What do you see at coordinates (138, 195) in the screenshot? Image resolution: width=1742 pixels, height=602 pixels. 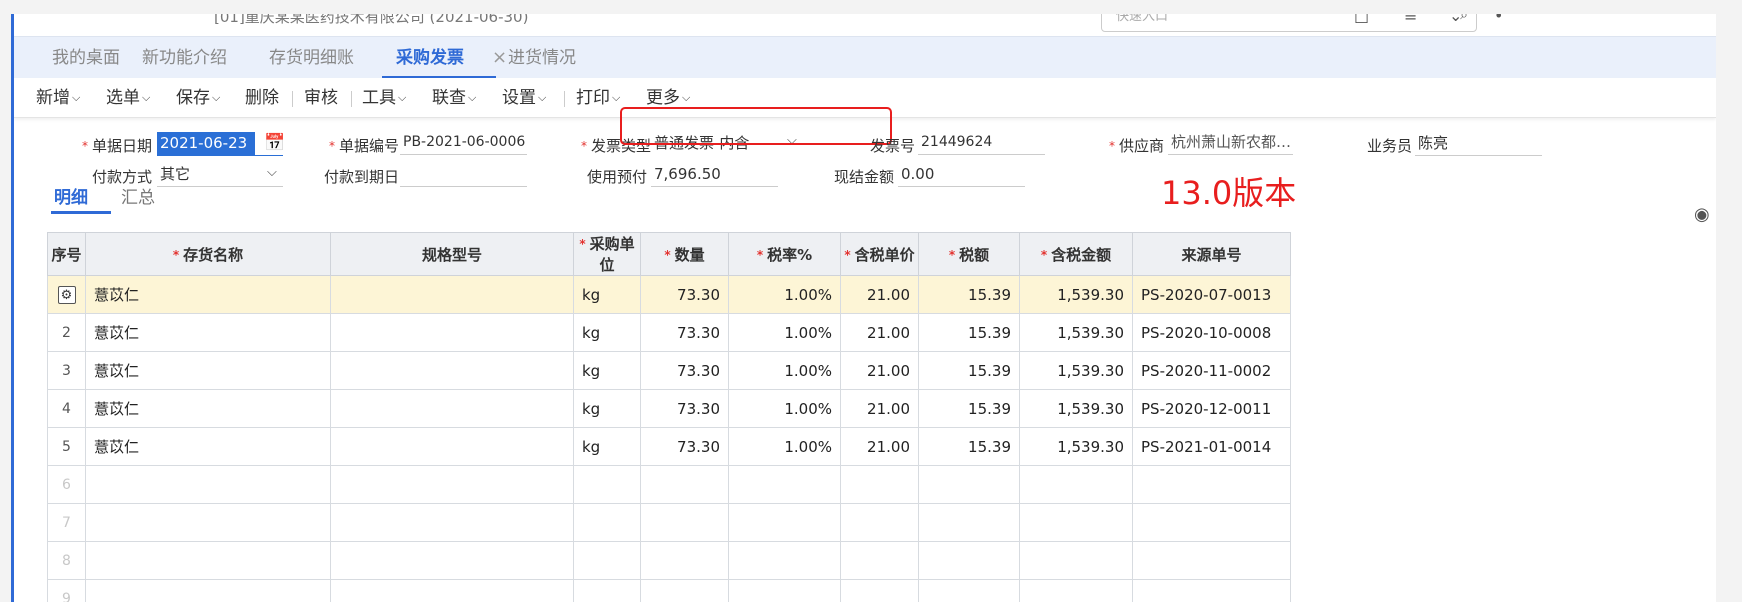 I see `tab-summary: 汇总` at bounding box center [138, 195].